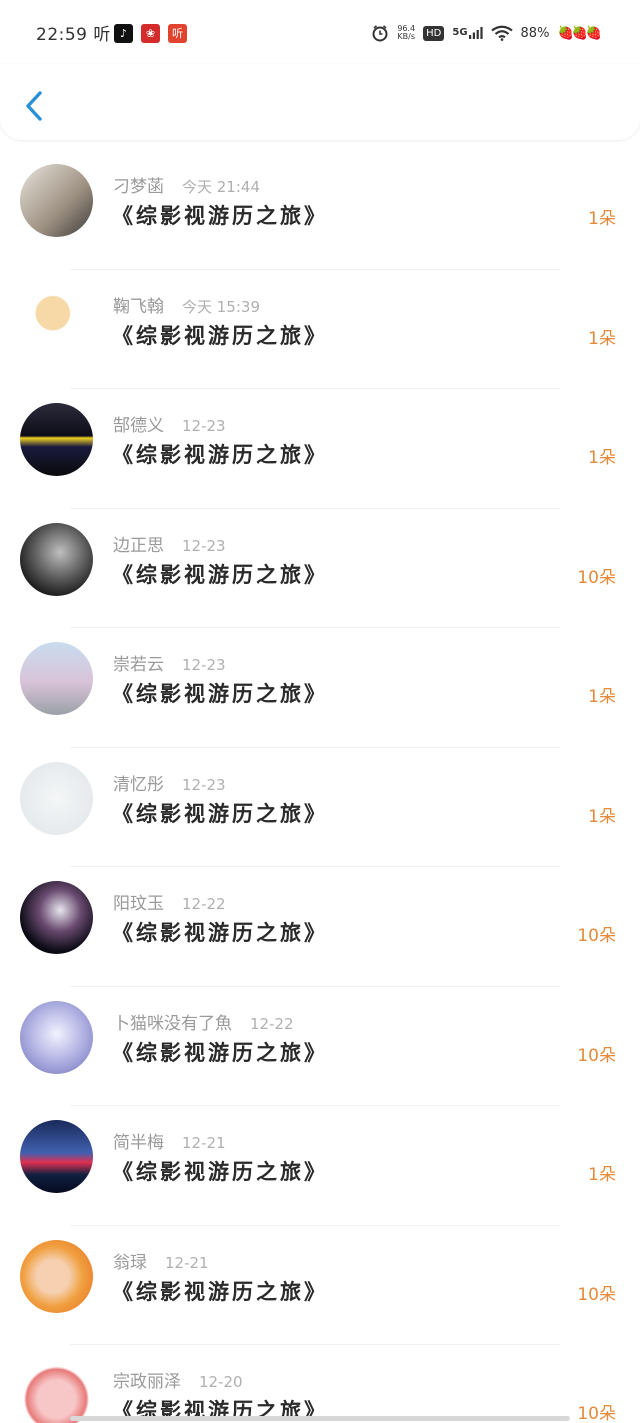  Describe the element at coordinates (535, 33) in the screenshot. I see `battery-level: 88%` at that location.